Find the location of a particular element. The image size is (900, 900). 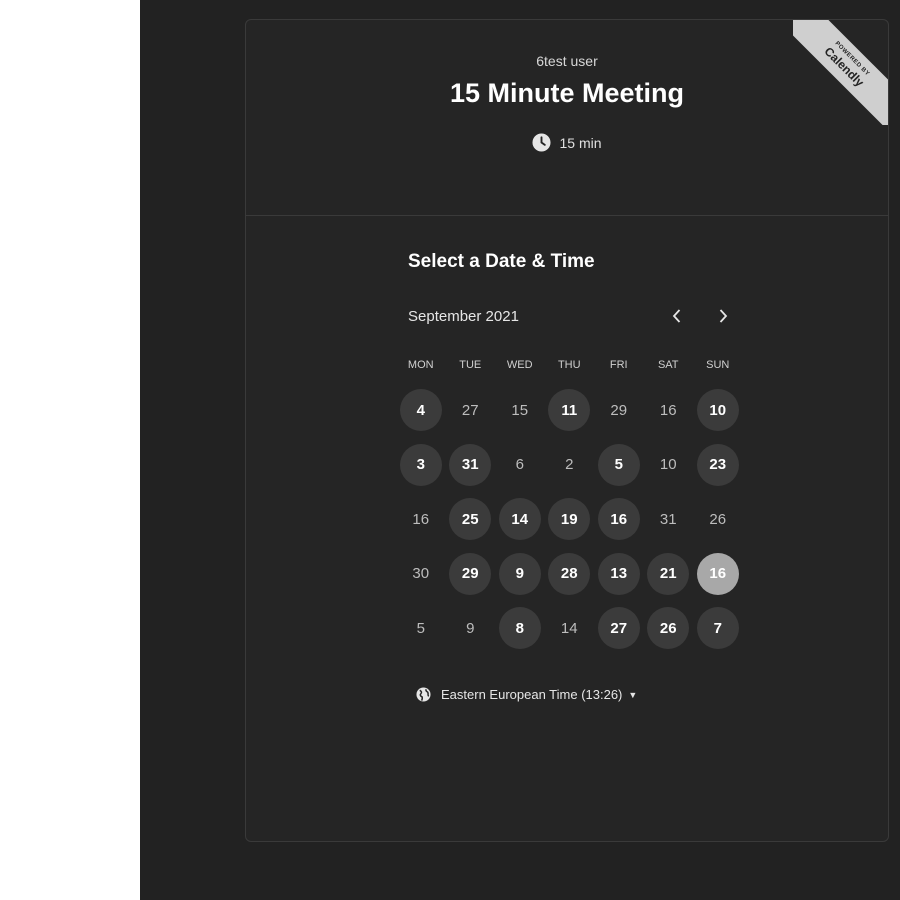

previous-month-button is located at coordinates (677, 316).